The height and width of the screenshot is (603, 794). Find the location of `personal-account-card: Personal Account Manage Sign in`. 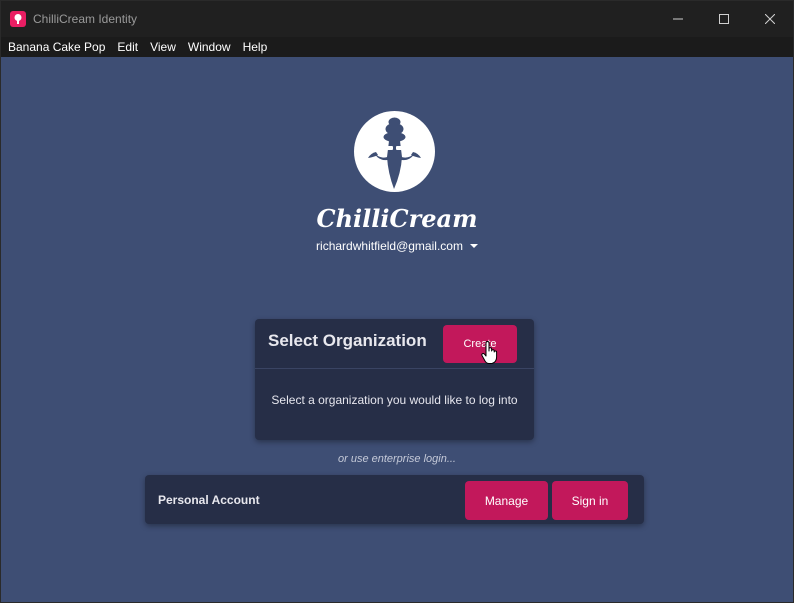

personal-account-card: Personal Account Manage Sign in is located at coordinates (394, 499).